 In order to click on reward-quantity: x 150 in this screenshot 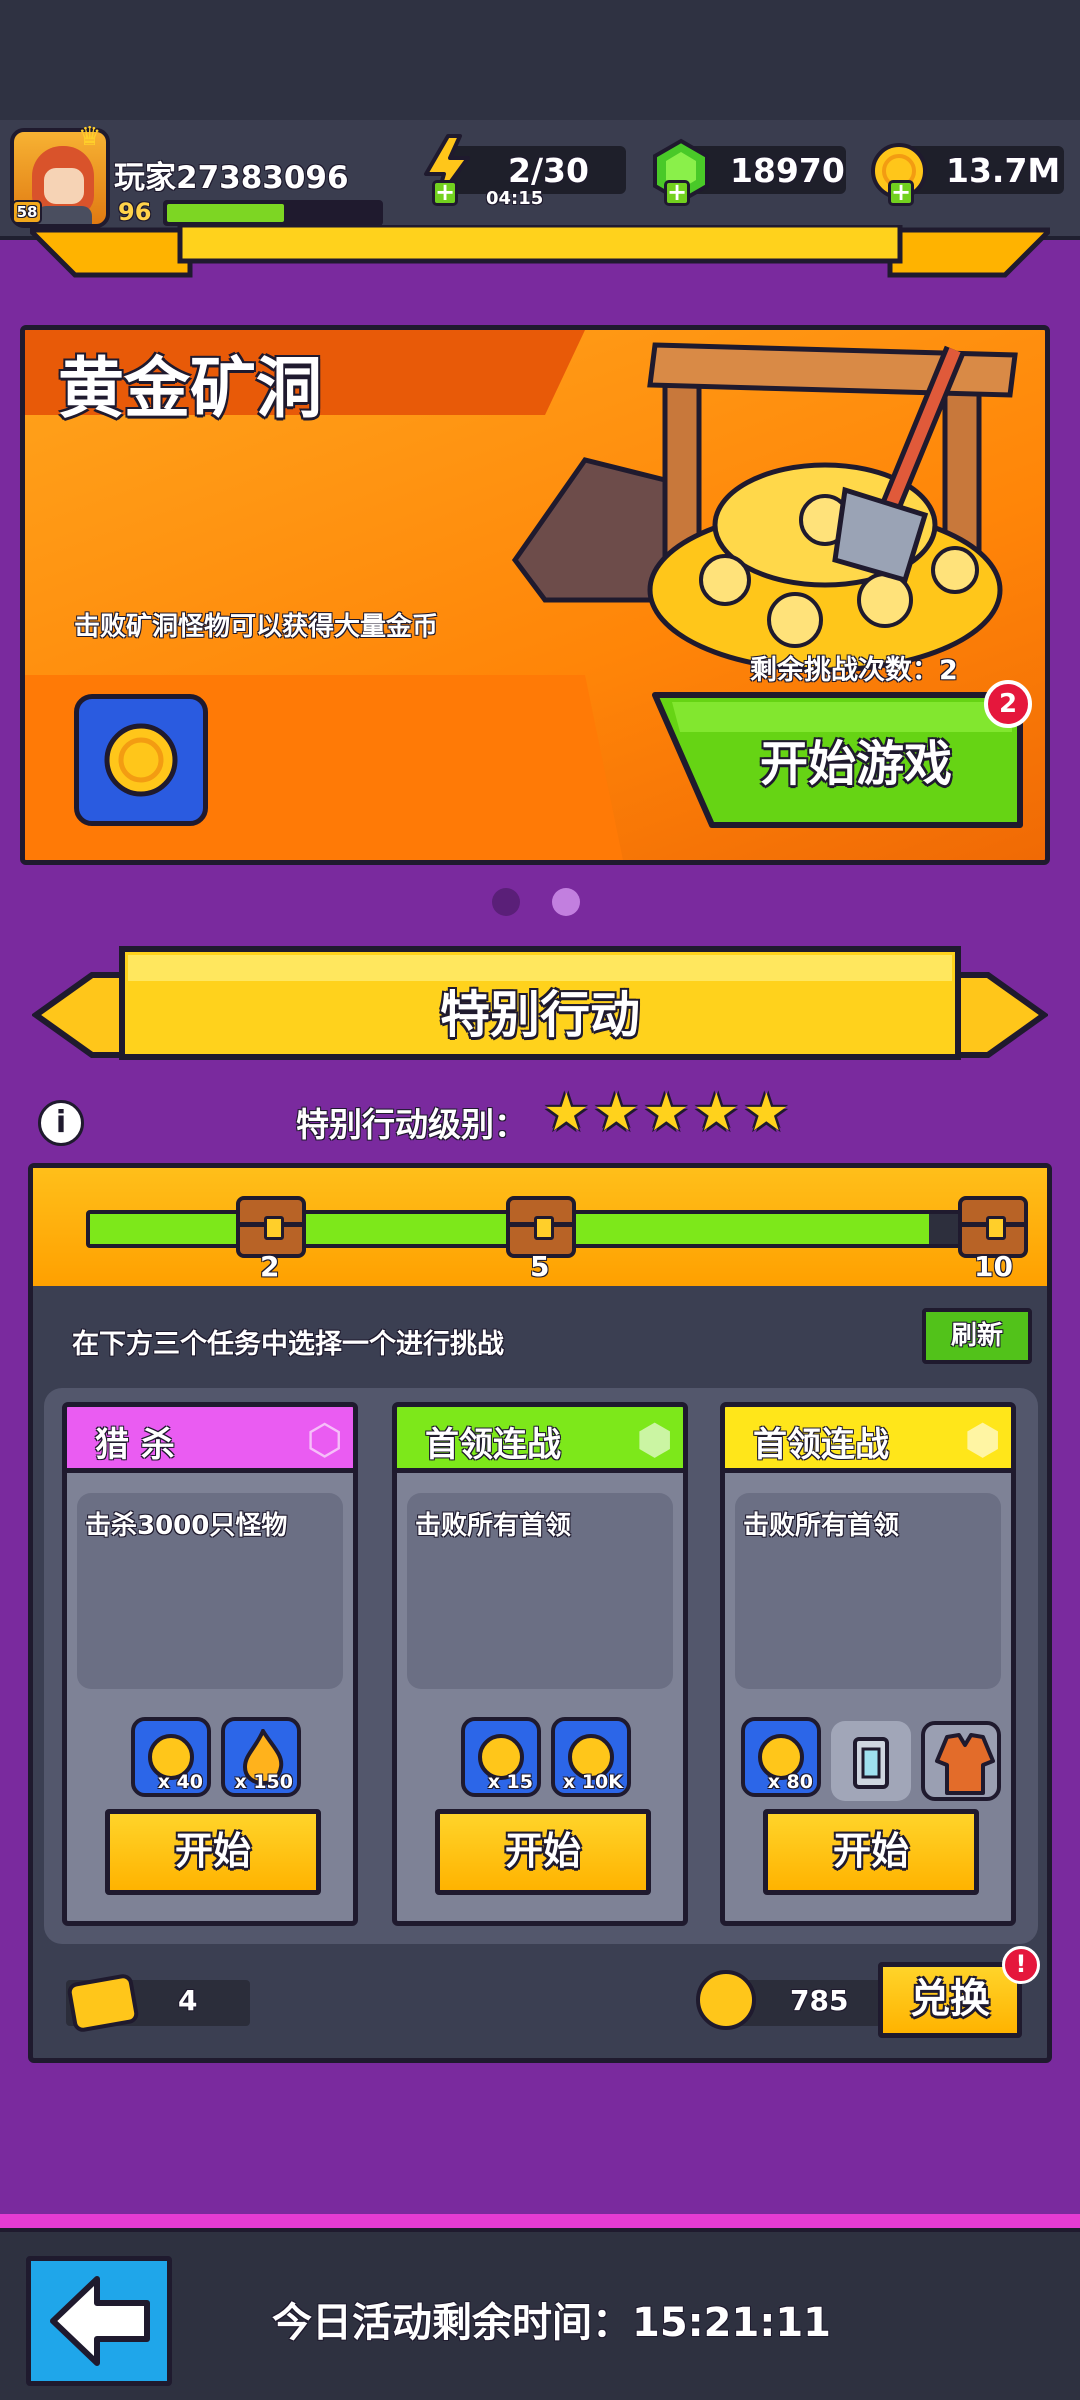, I will do `click(263, 1782)`.